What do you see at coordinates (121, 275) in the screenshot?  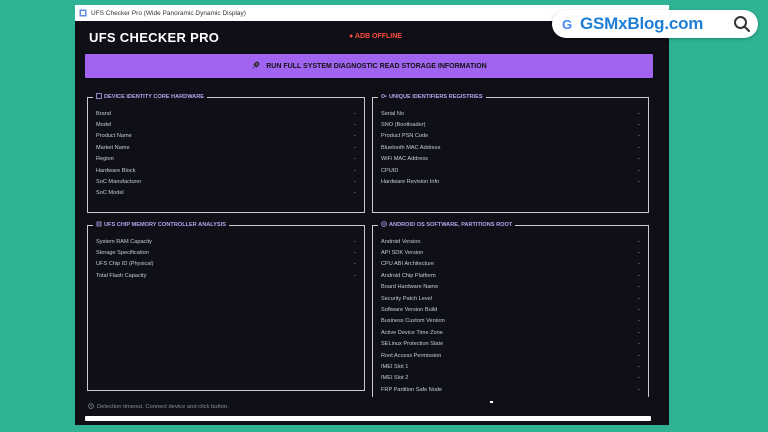 I see `info-row-label: Total Flash Capacity` at bounding box center [121, 275].